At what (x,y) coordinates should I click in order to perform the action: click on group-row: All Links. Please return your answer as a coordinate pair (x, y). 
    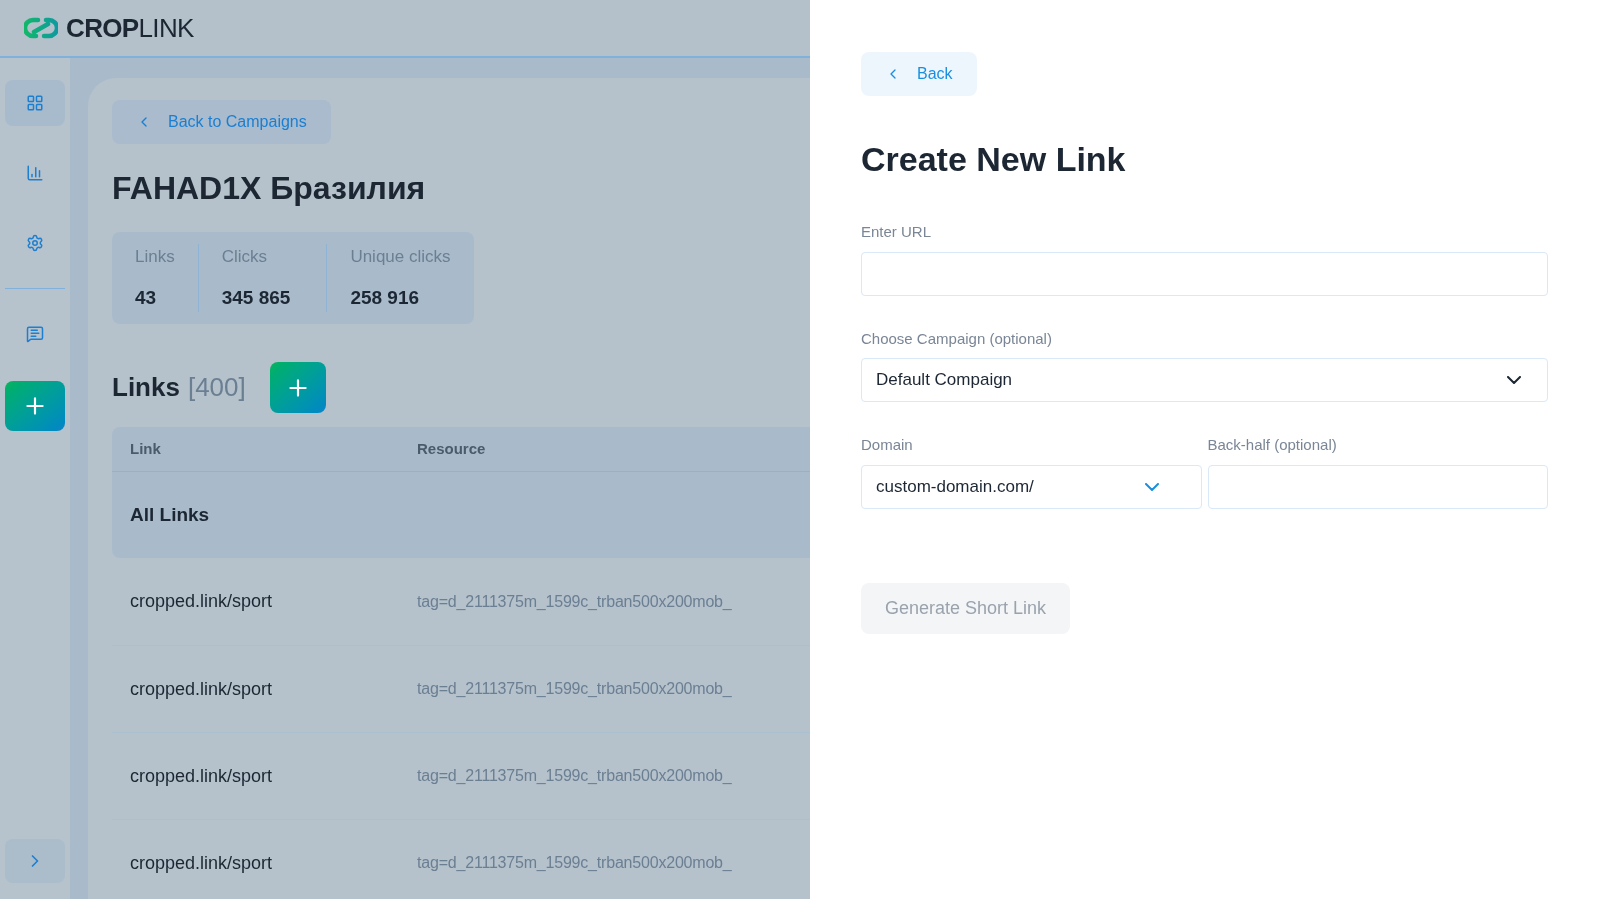
    Looking at the image, I should click on (461, 515).